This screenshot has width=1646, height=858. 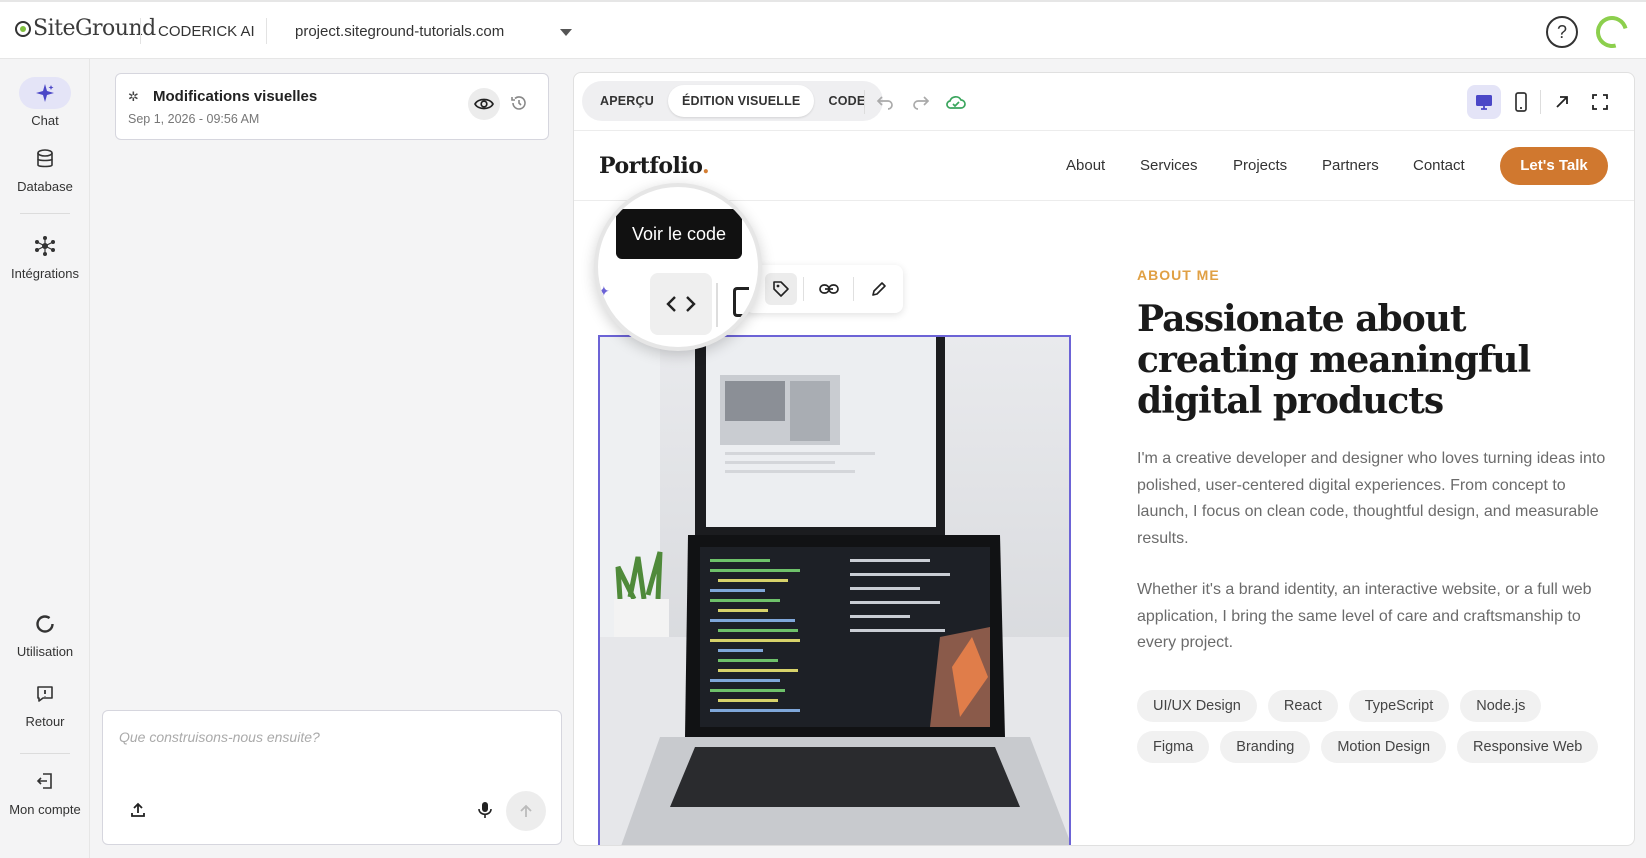 I want to click on site-nav-projects: Projects, so click(x=1260, y=165).